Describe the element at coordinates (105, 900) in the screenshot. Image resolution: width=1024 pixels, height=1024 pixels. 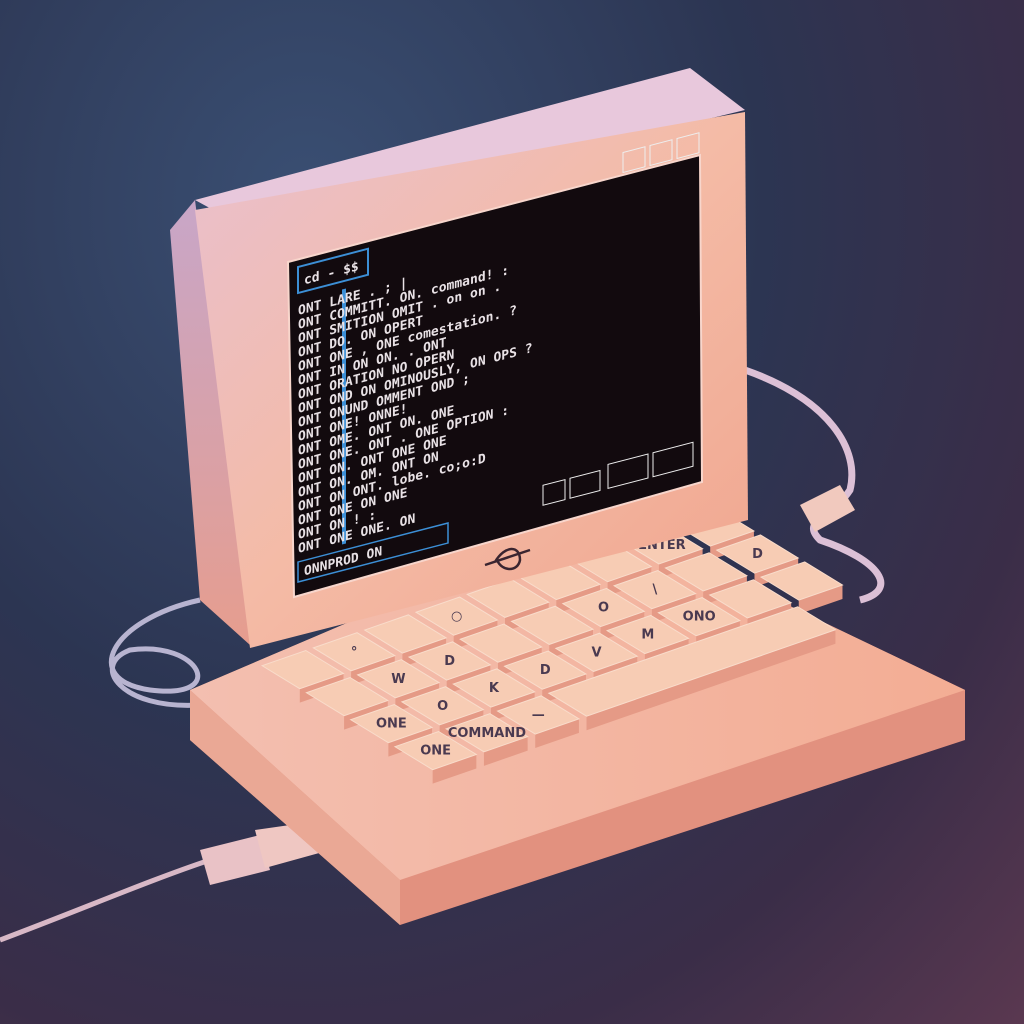
I see `usb-cable` at that location.